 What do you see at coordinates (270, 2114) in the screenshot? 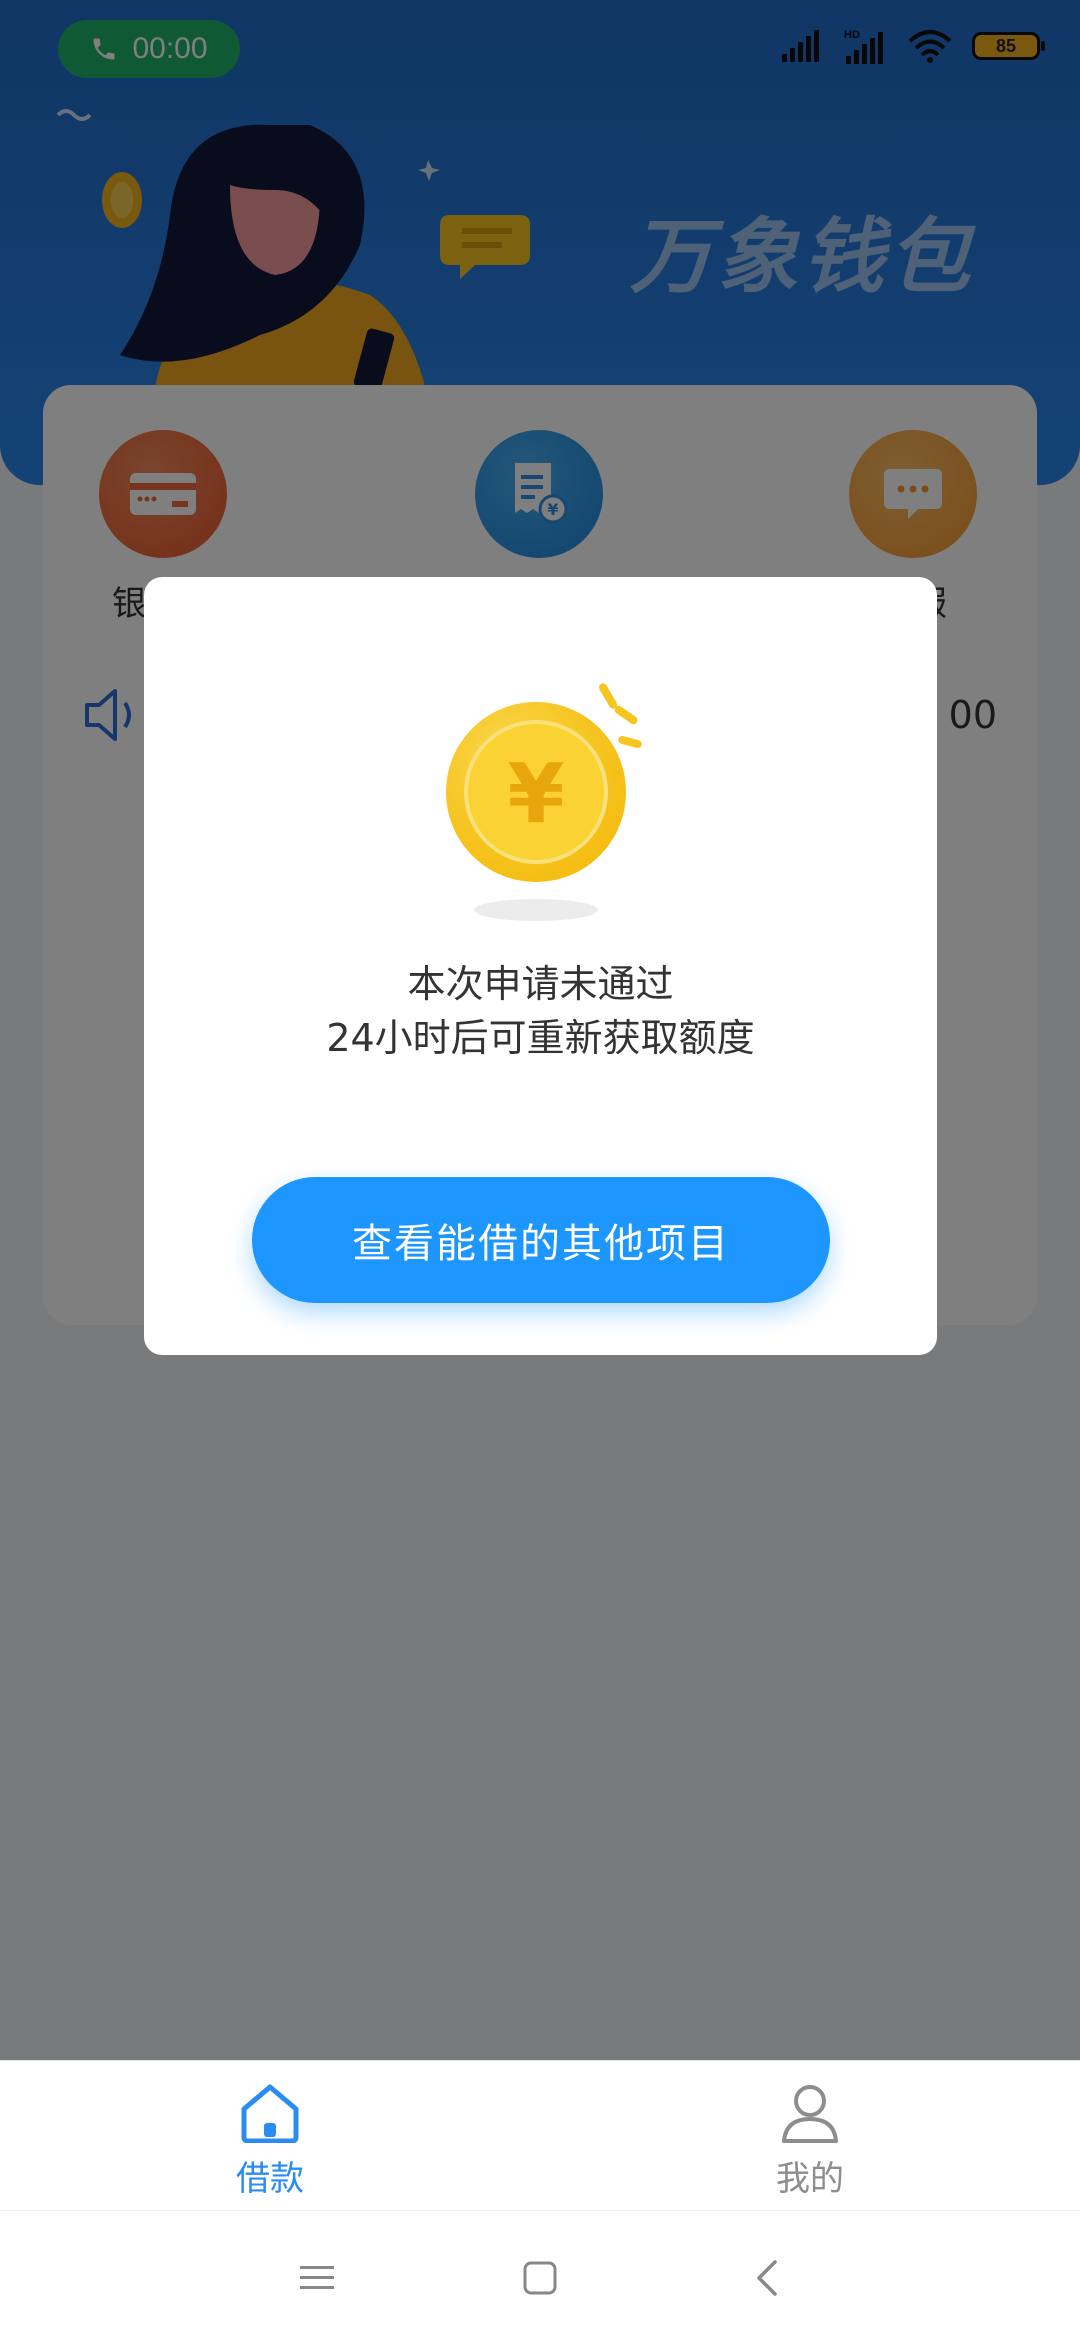
I see `home-icon` at bounding box center [270, 2114].